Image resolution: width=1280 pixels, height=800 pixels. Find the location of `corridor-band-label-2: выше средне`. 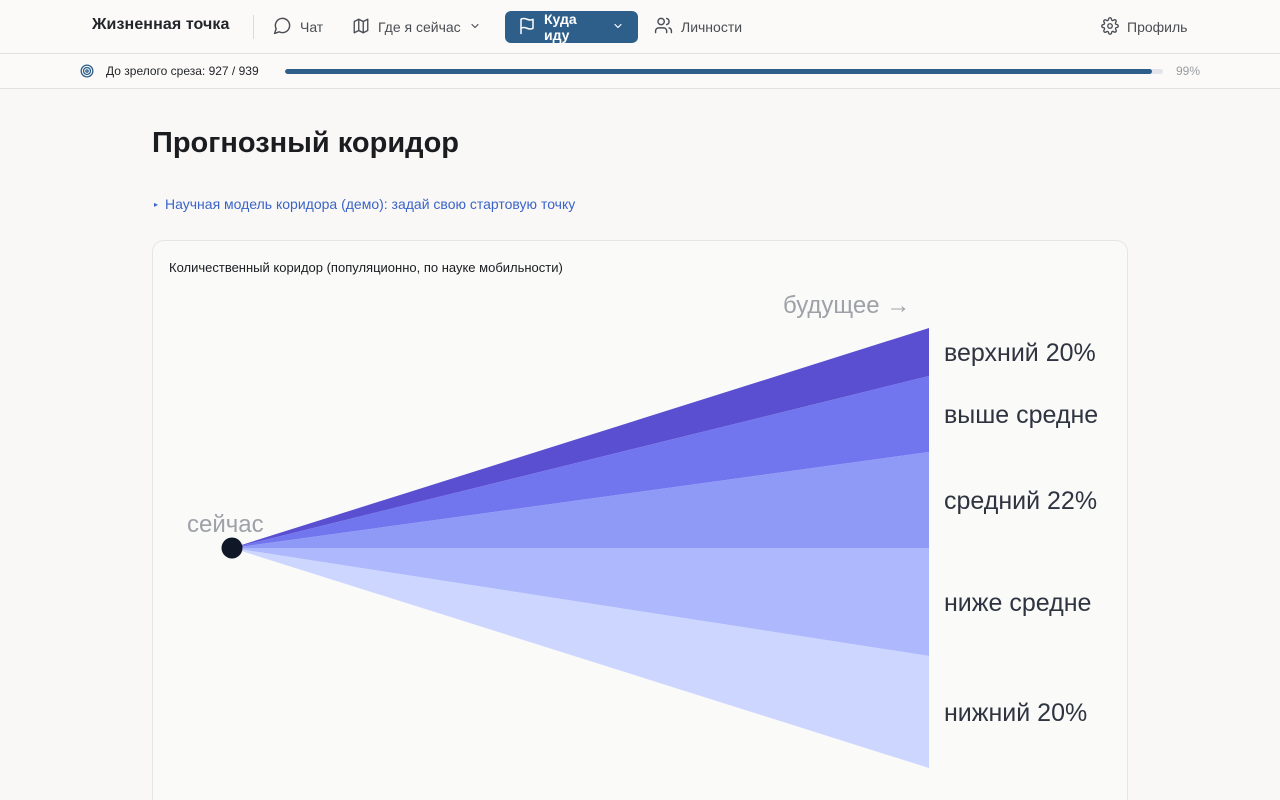

corridor-band-label-2: выше средне is located at coordinates (1021, 415).